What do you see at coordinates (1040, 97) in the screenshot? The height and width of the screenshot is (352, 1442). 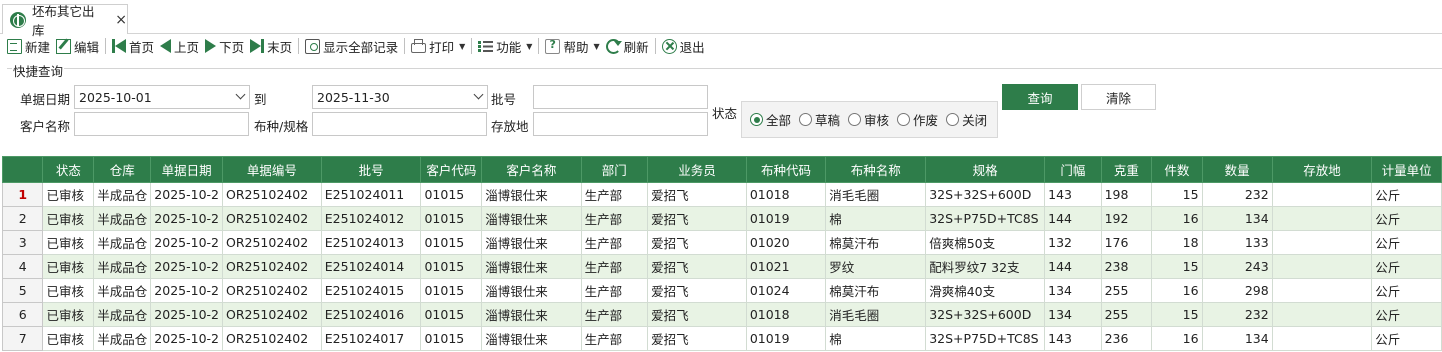 I see `query-button: 查询` at bounding box center [1040, 97].